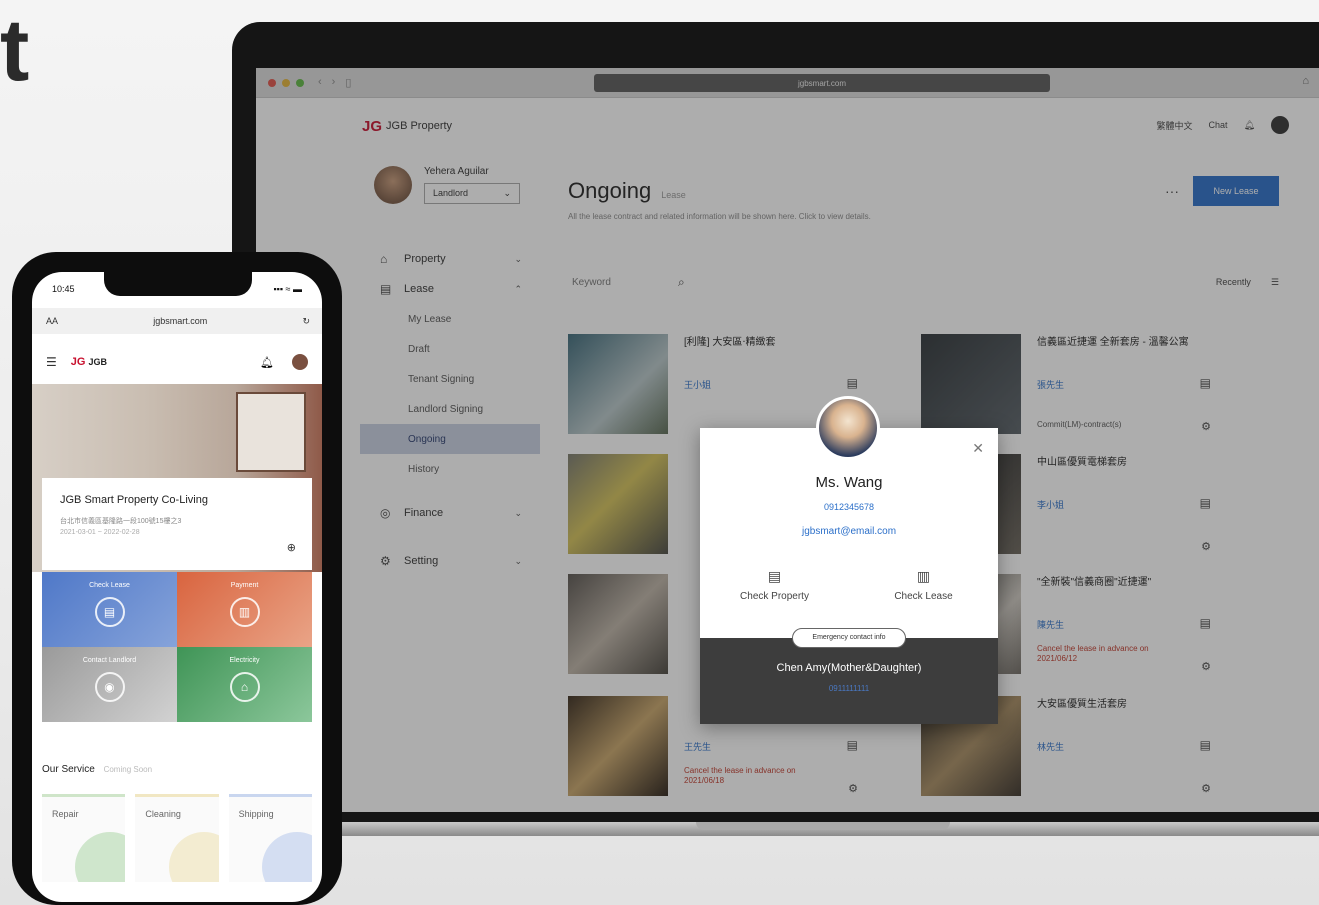 The image size is (1319, 905). Describe the element at coordinates (849, 531) in the screenshot. I see `tenant-email: jgbsmart@email.com` at that location.